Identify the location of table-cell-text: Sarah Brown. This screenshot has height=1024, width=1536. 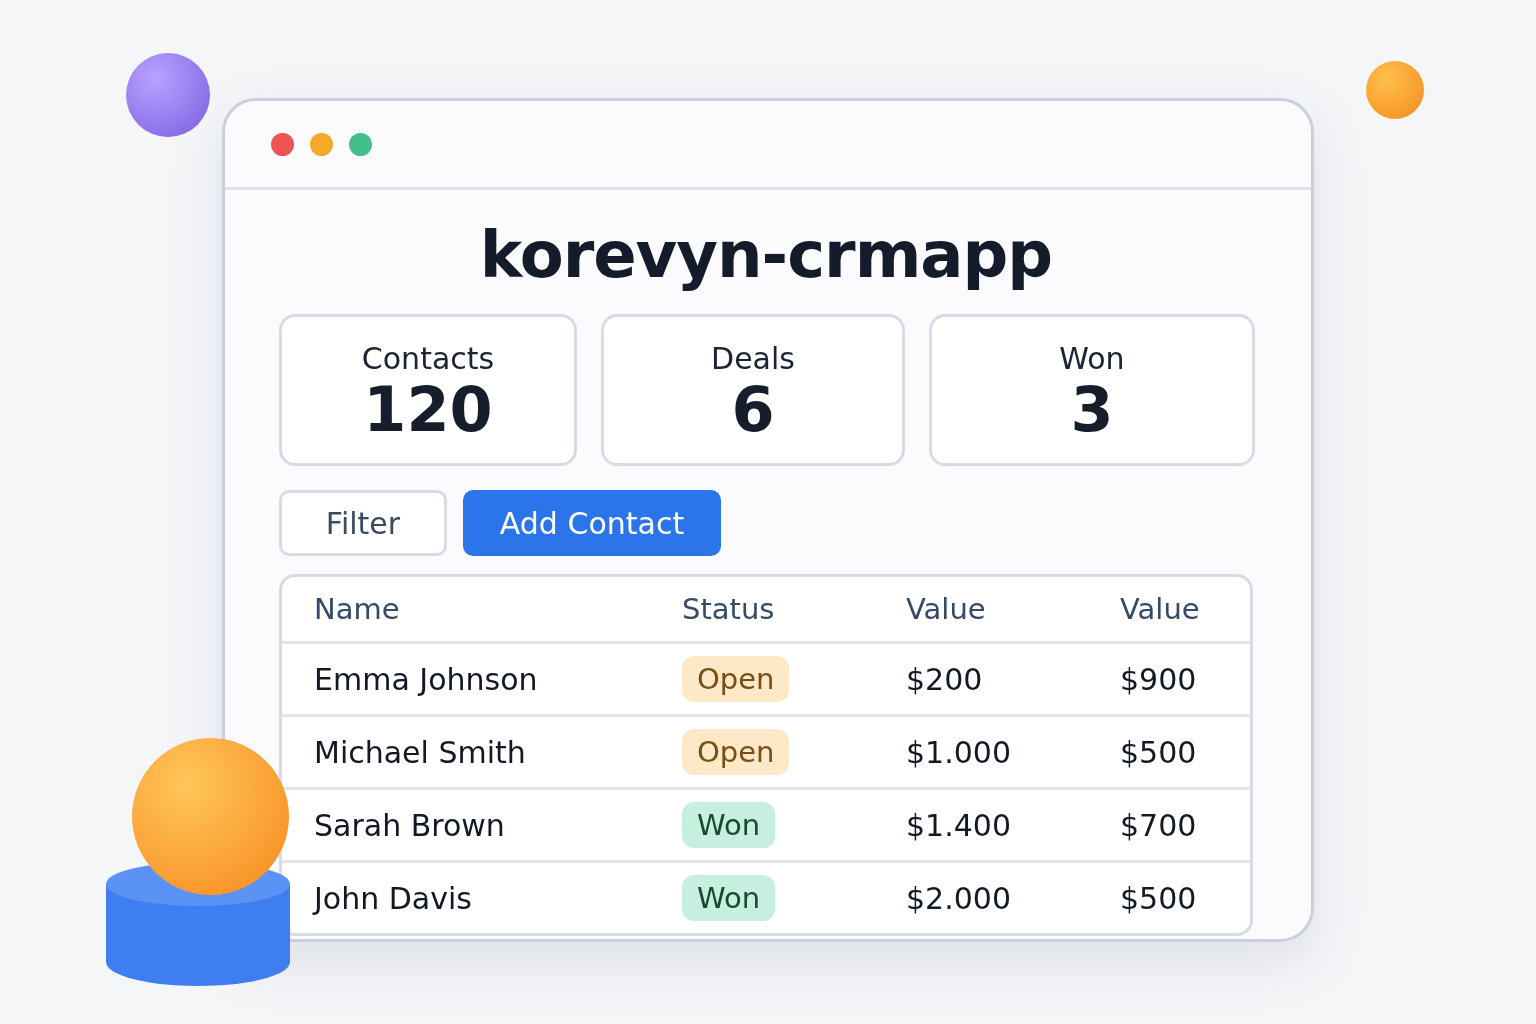
(410, 825).